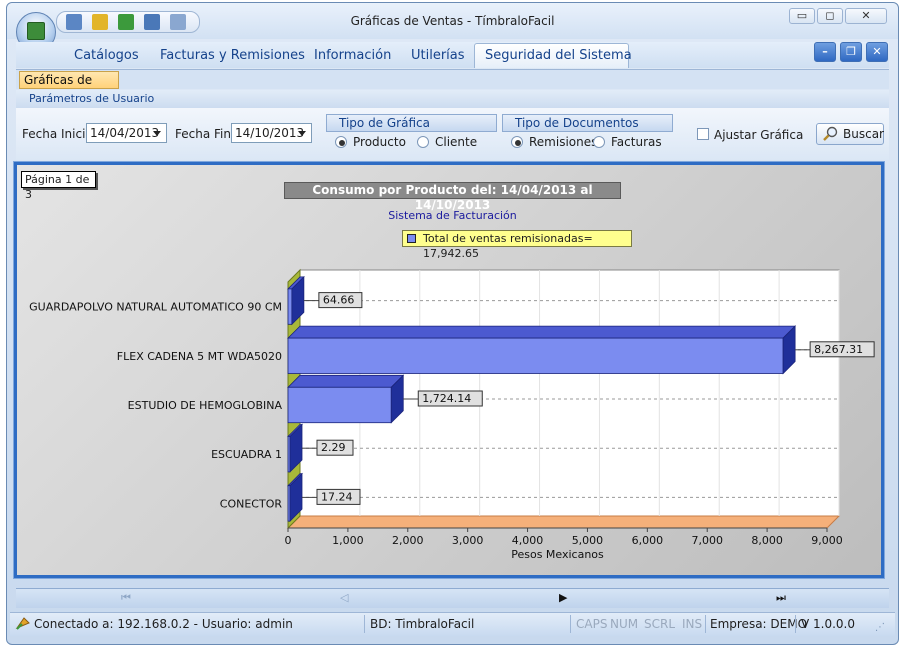  I want to click on mdi-close-button: ✕, so click(877, 52).